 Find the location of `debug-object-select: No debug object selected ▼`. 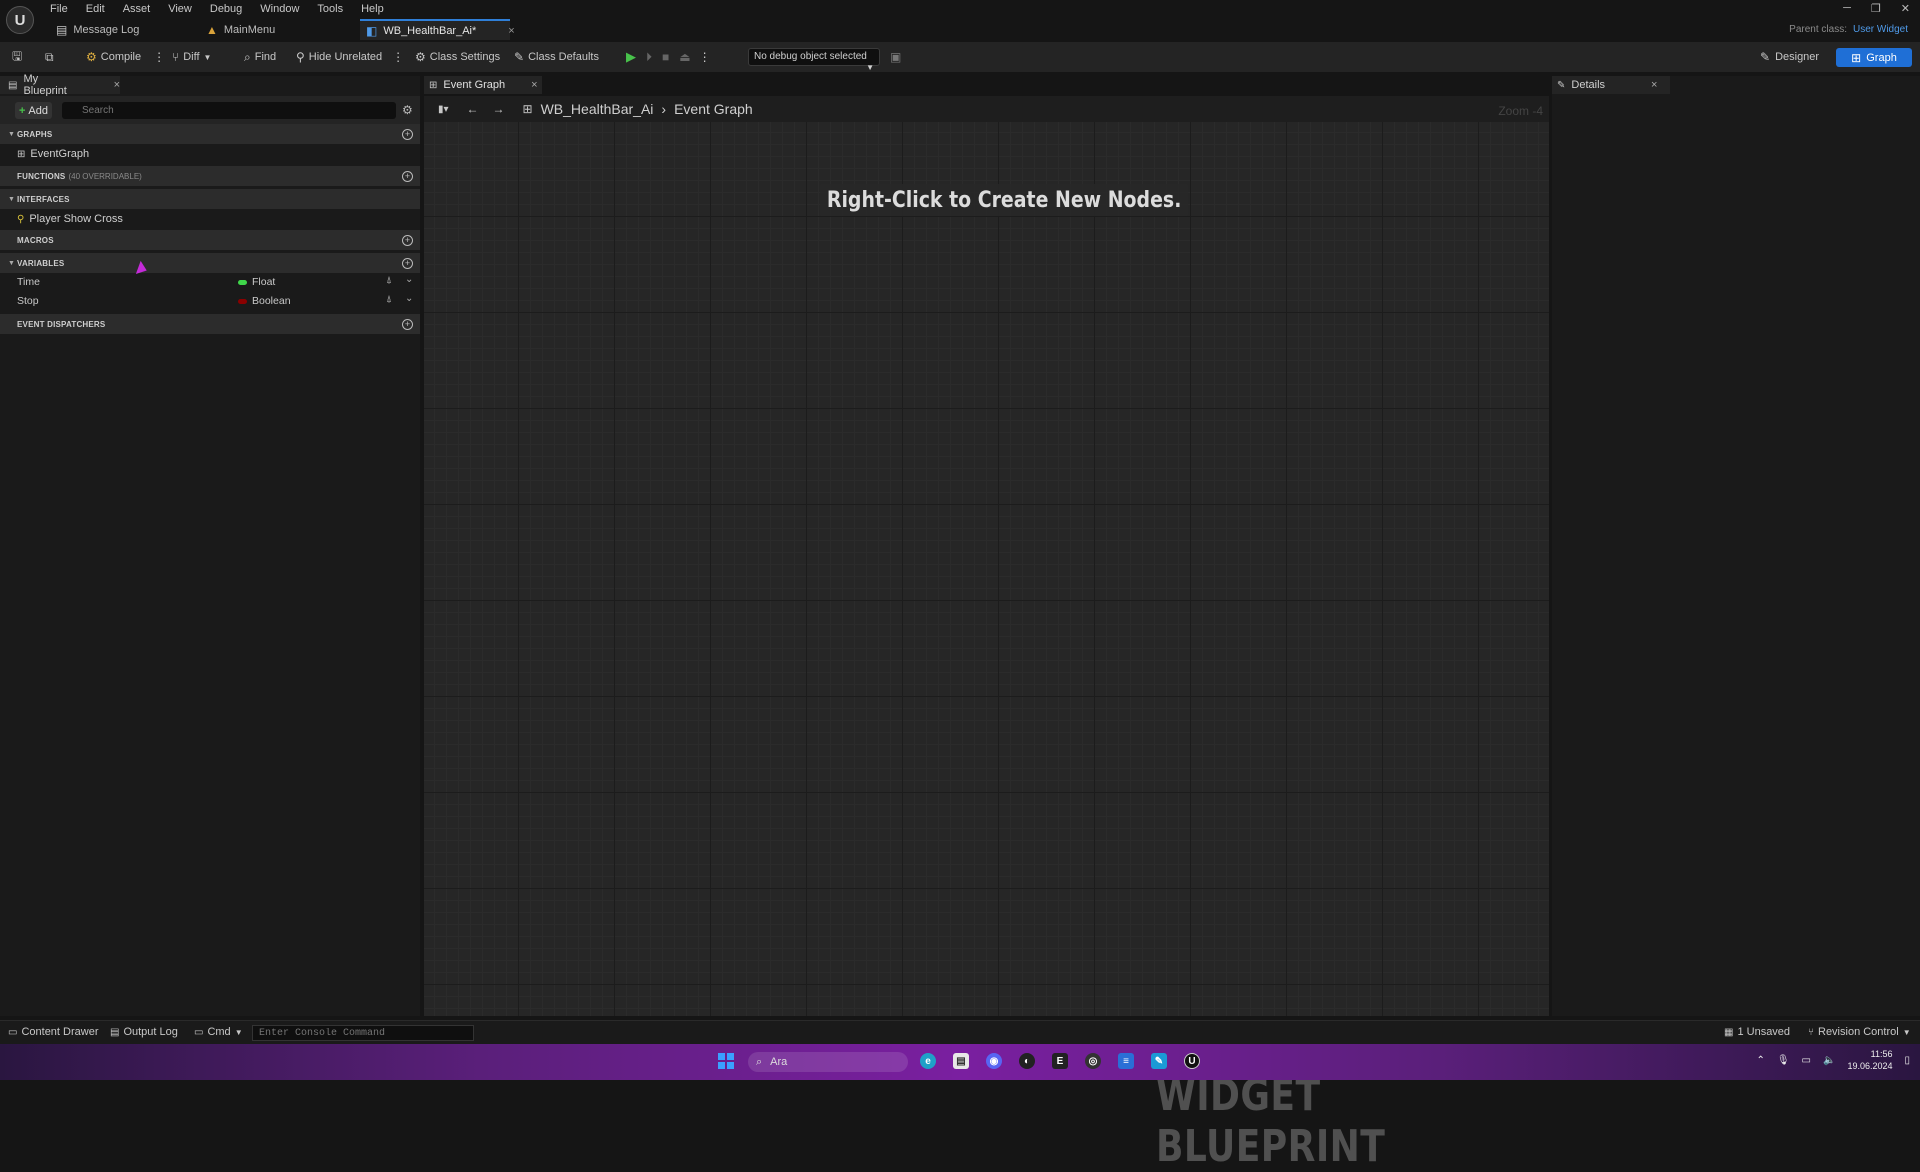

debug-object-select: No debug object selected ▼ is located at coordinates (814, 60).